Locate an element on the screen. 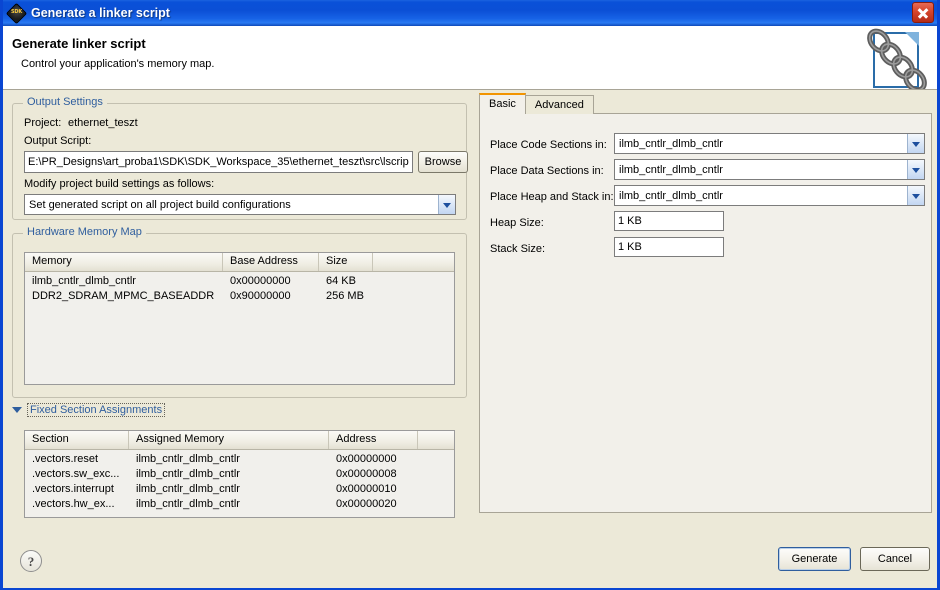 The height and width of the screenshot is (590, 940). project-value: ethernet_teszt is located at coordinates (103, 123).